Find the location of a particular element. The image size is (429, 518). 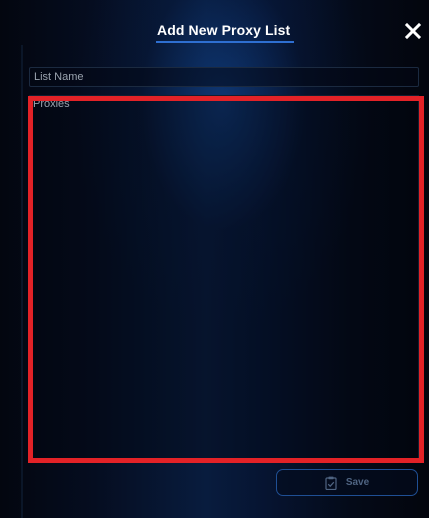

list-name-input is located at coordinates (224, 77).